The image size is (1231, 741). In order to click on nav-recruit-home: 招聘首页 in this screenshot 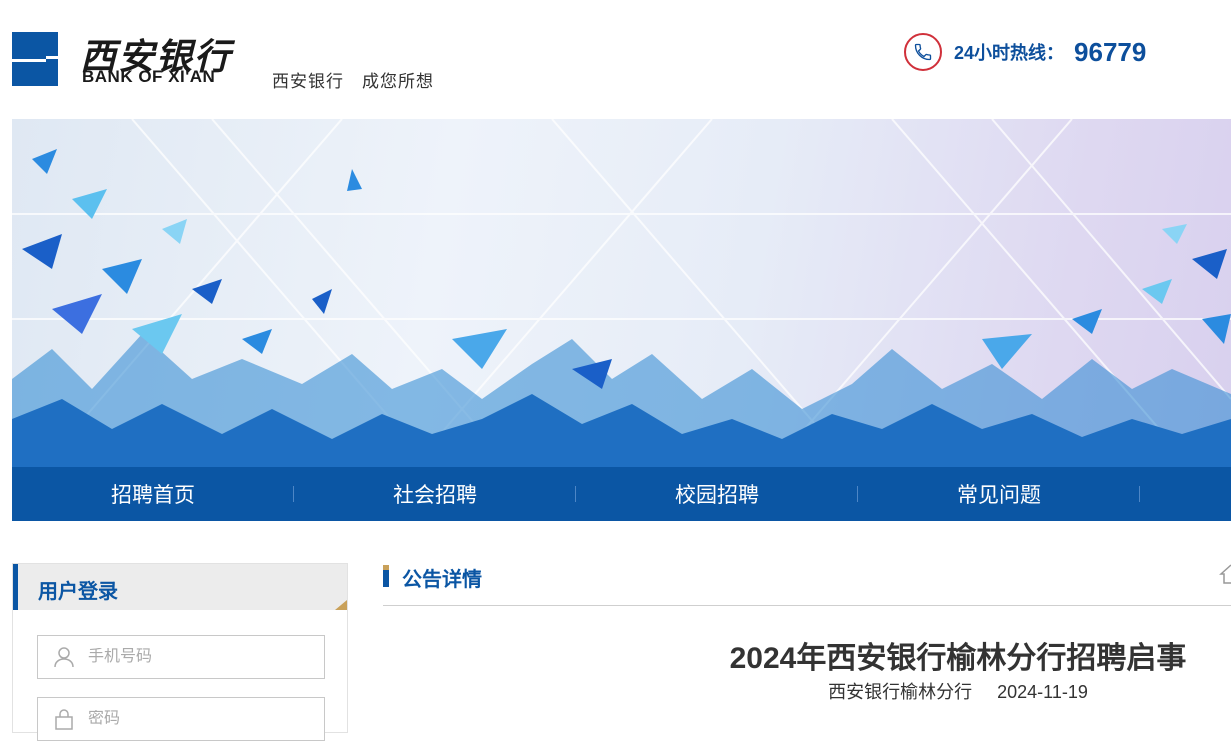, I will do `click(153, 494)`.